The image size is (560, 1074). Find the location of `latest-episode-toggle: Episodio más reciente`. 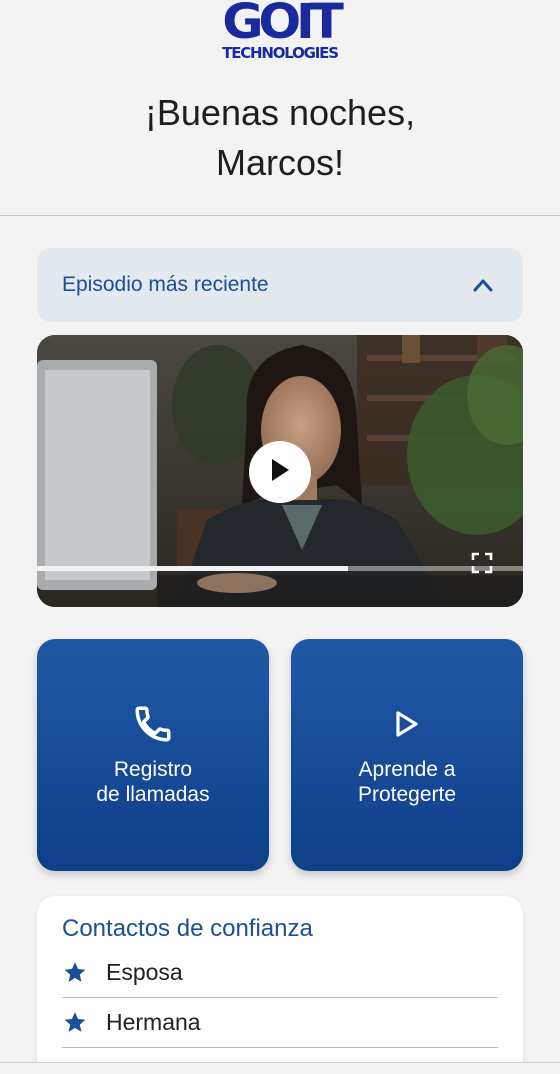

latest-episode-toggle: Episodio más reciente is located at coordinates (280, 285).